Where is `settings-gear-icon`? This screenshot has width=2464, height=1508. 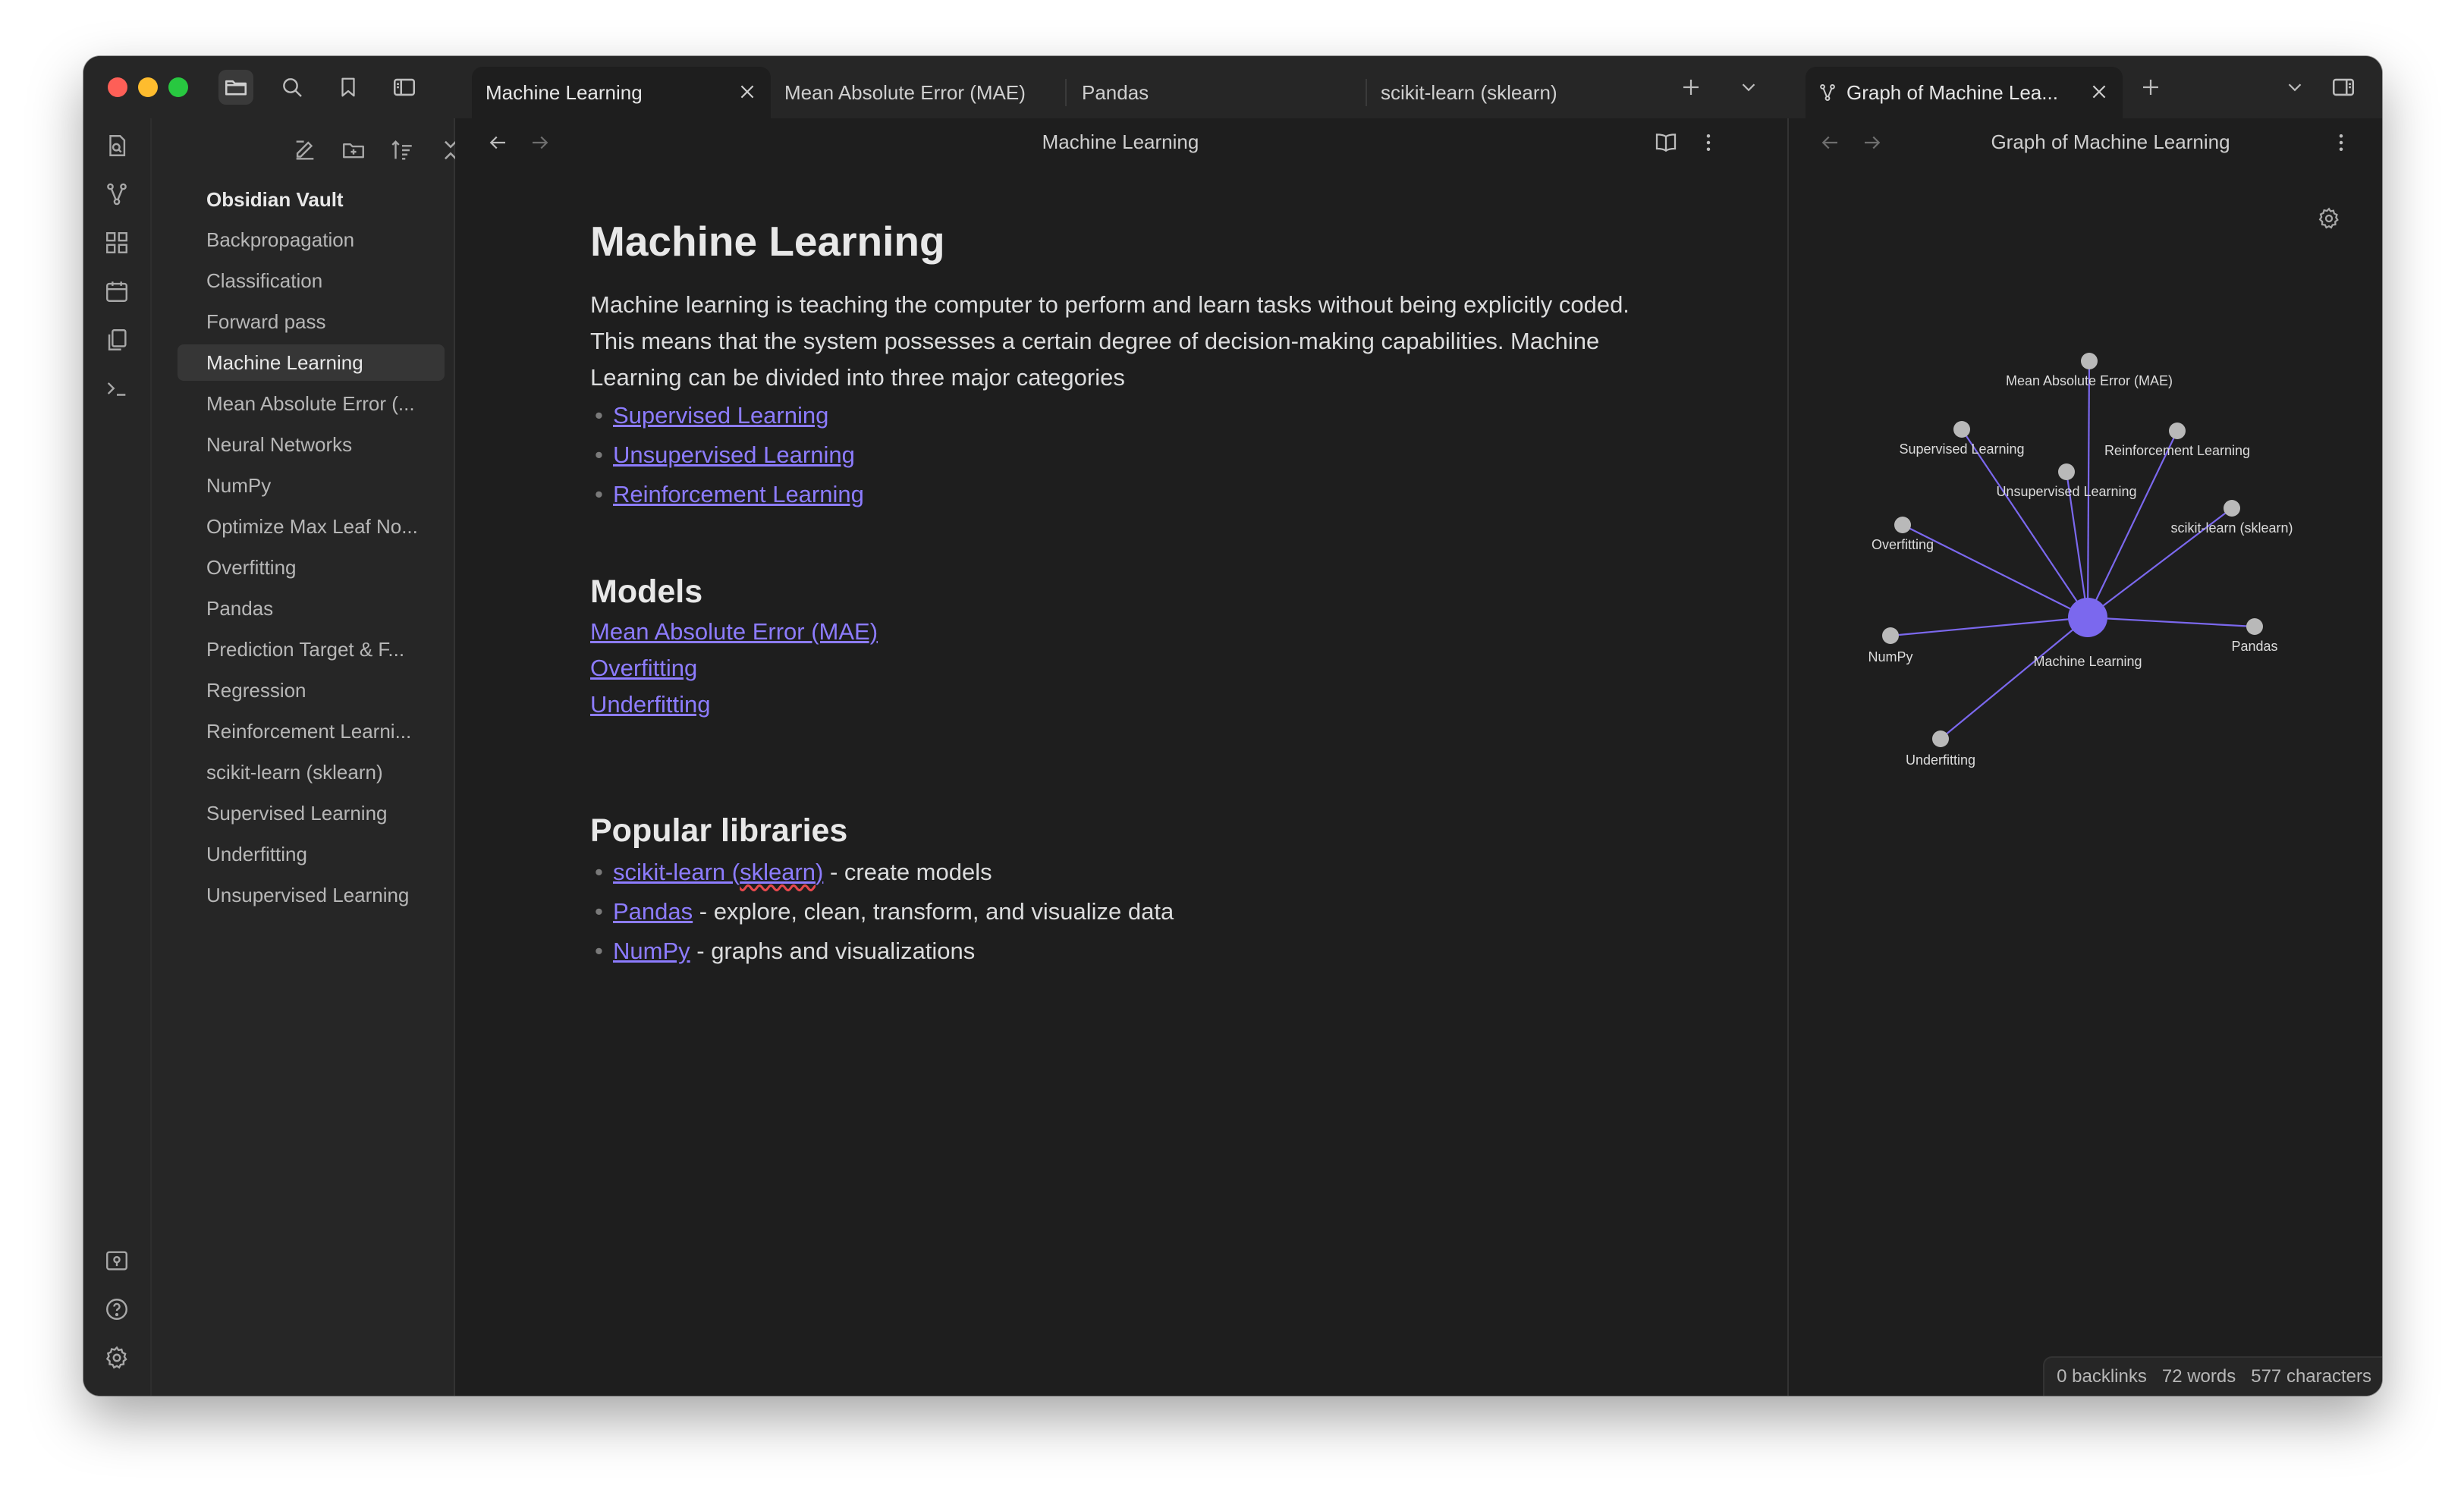
settings-gear-icon is located at coordinates (117, 1357).